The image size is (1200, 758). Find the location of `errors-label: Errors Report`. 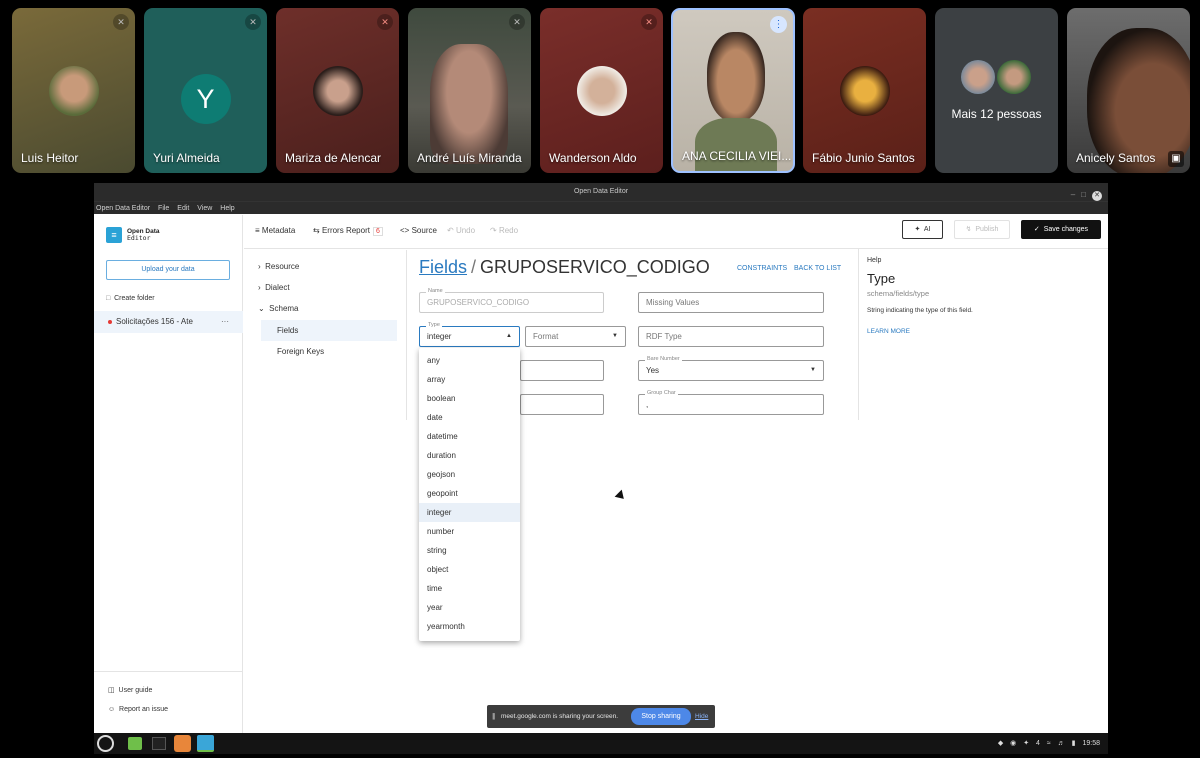

errors-label: Errors Report is located at coordinates (345, 230).